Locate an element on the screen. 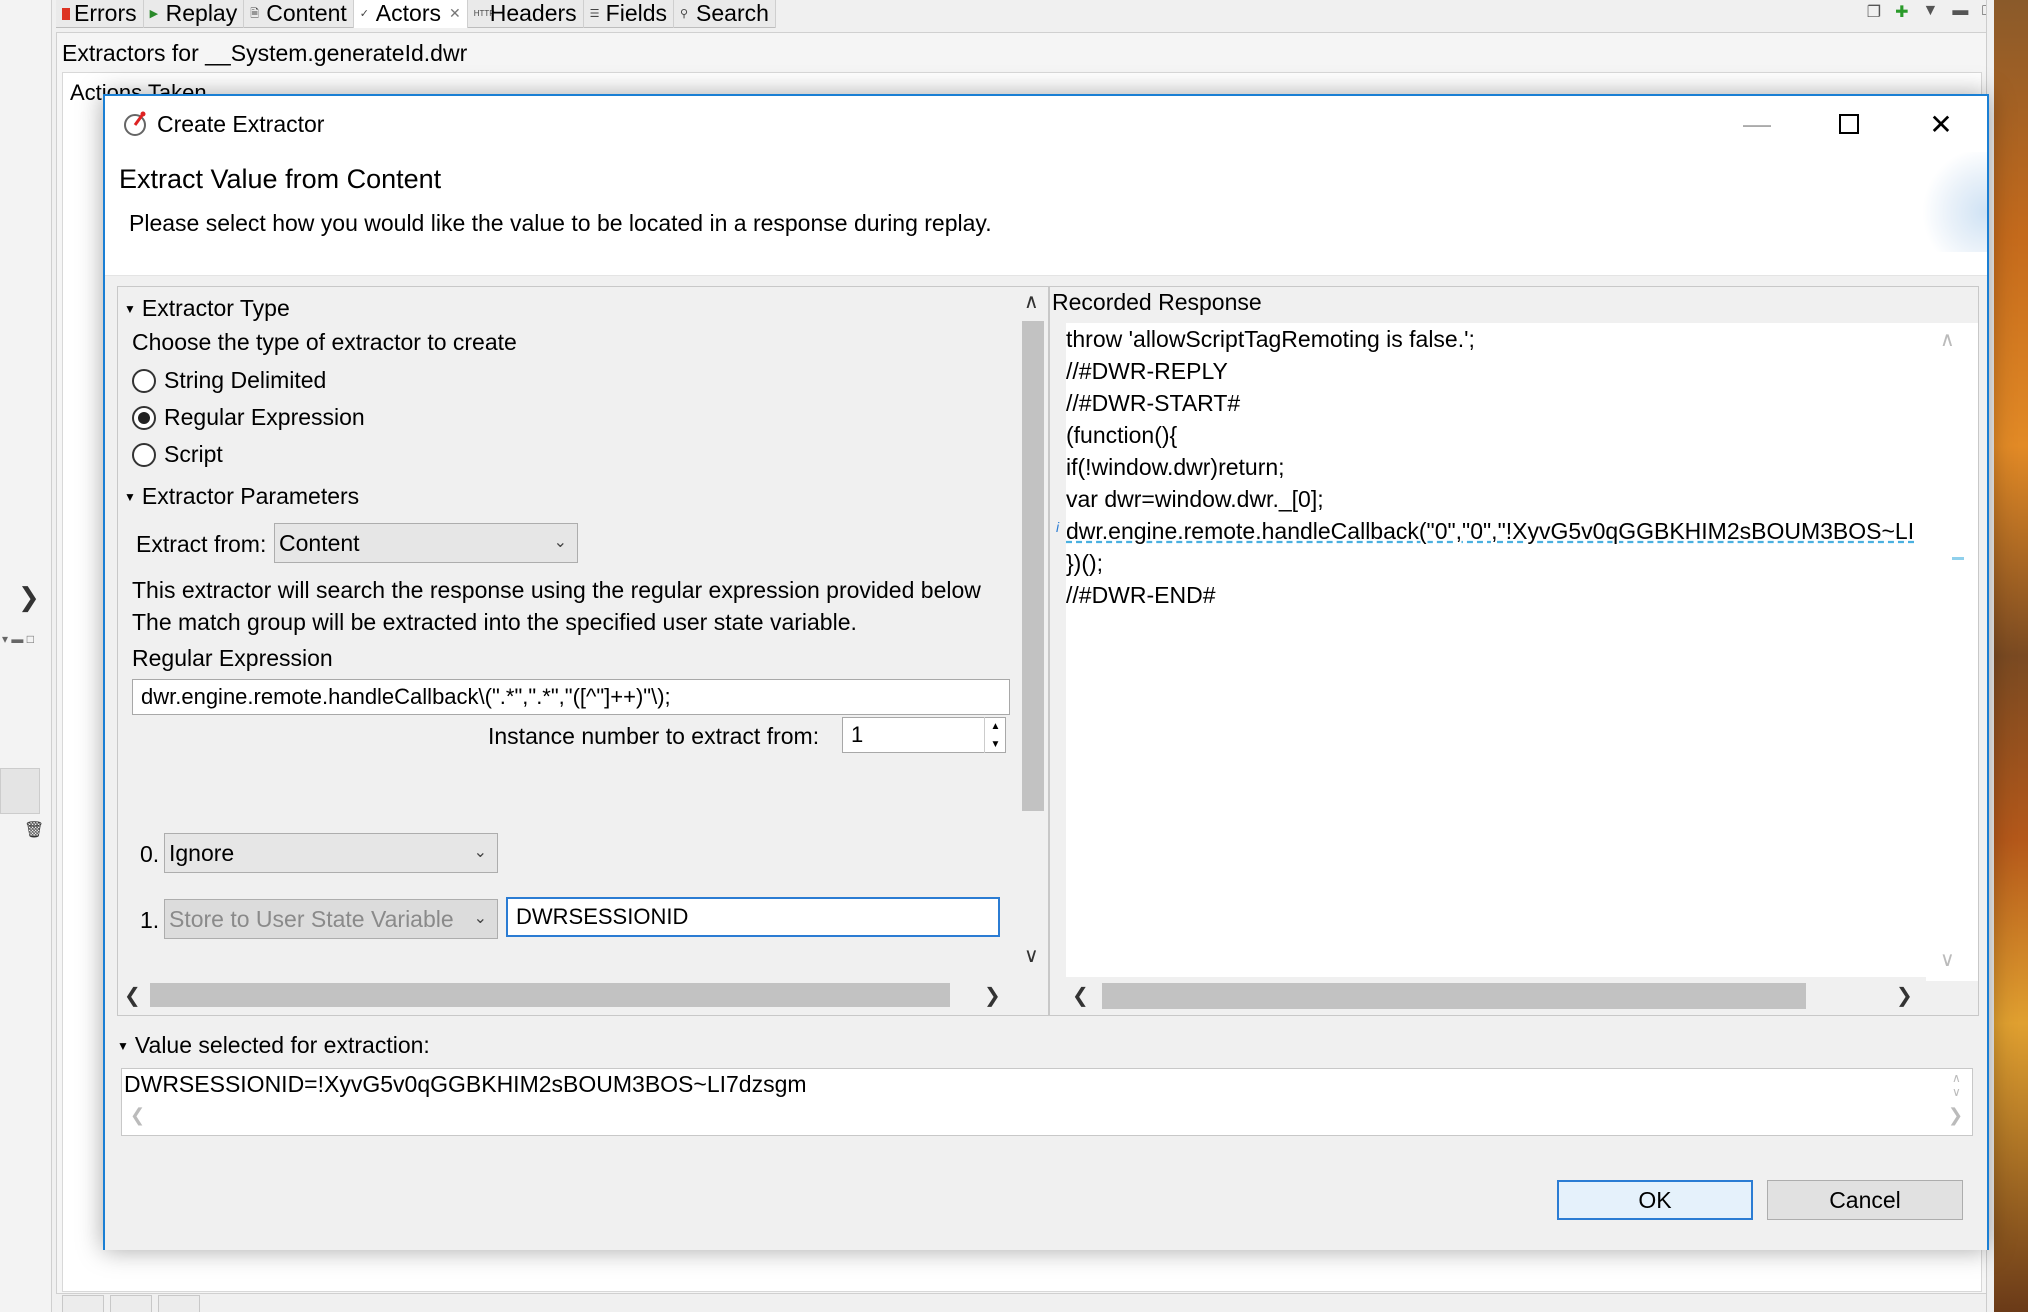  search-icon: ⚲ is located at coordinates (684, 13).